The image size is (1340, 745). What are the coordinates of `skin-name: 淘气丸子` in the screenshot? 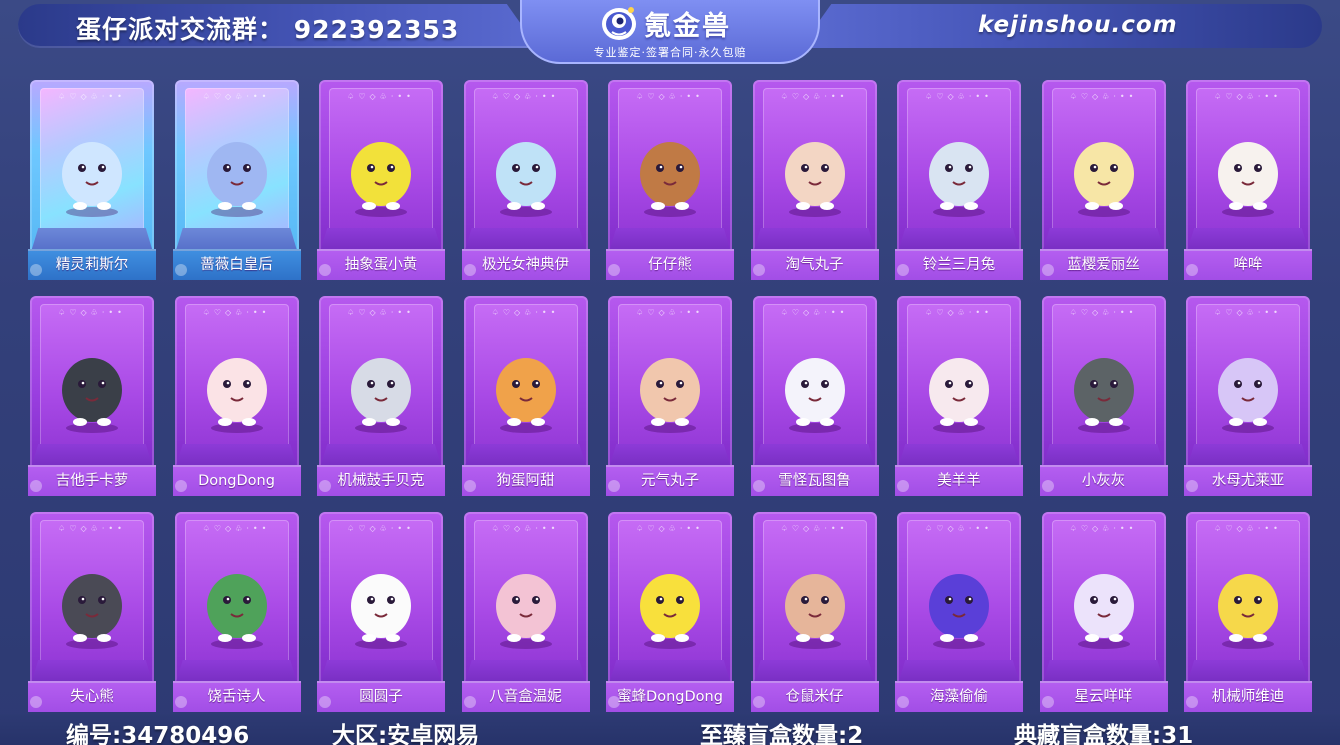 It's located at (814, 265).